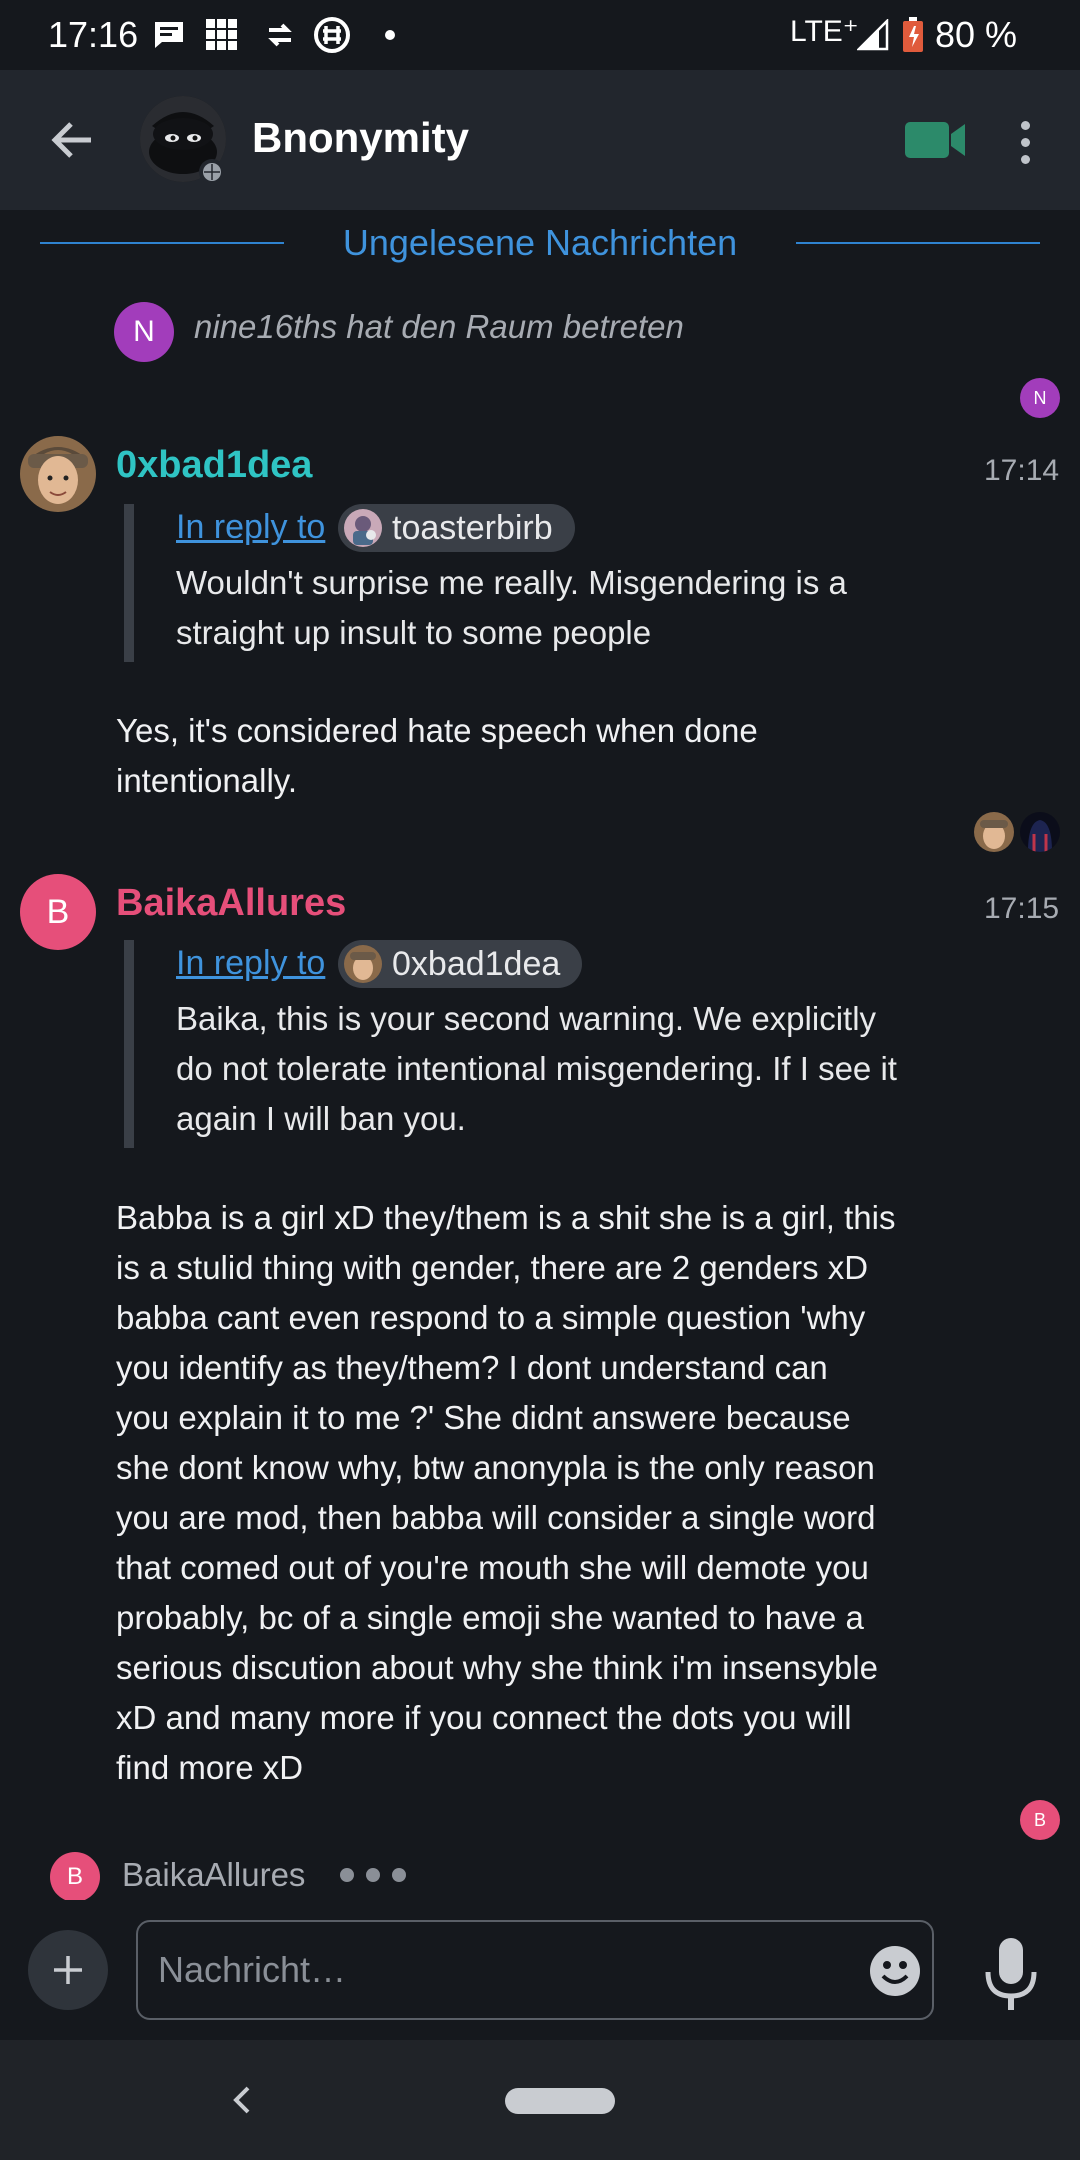  Describe the element at coordinates (873, 35) in the screenshot. I see `signal-icon` at that location.